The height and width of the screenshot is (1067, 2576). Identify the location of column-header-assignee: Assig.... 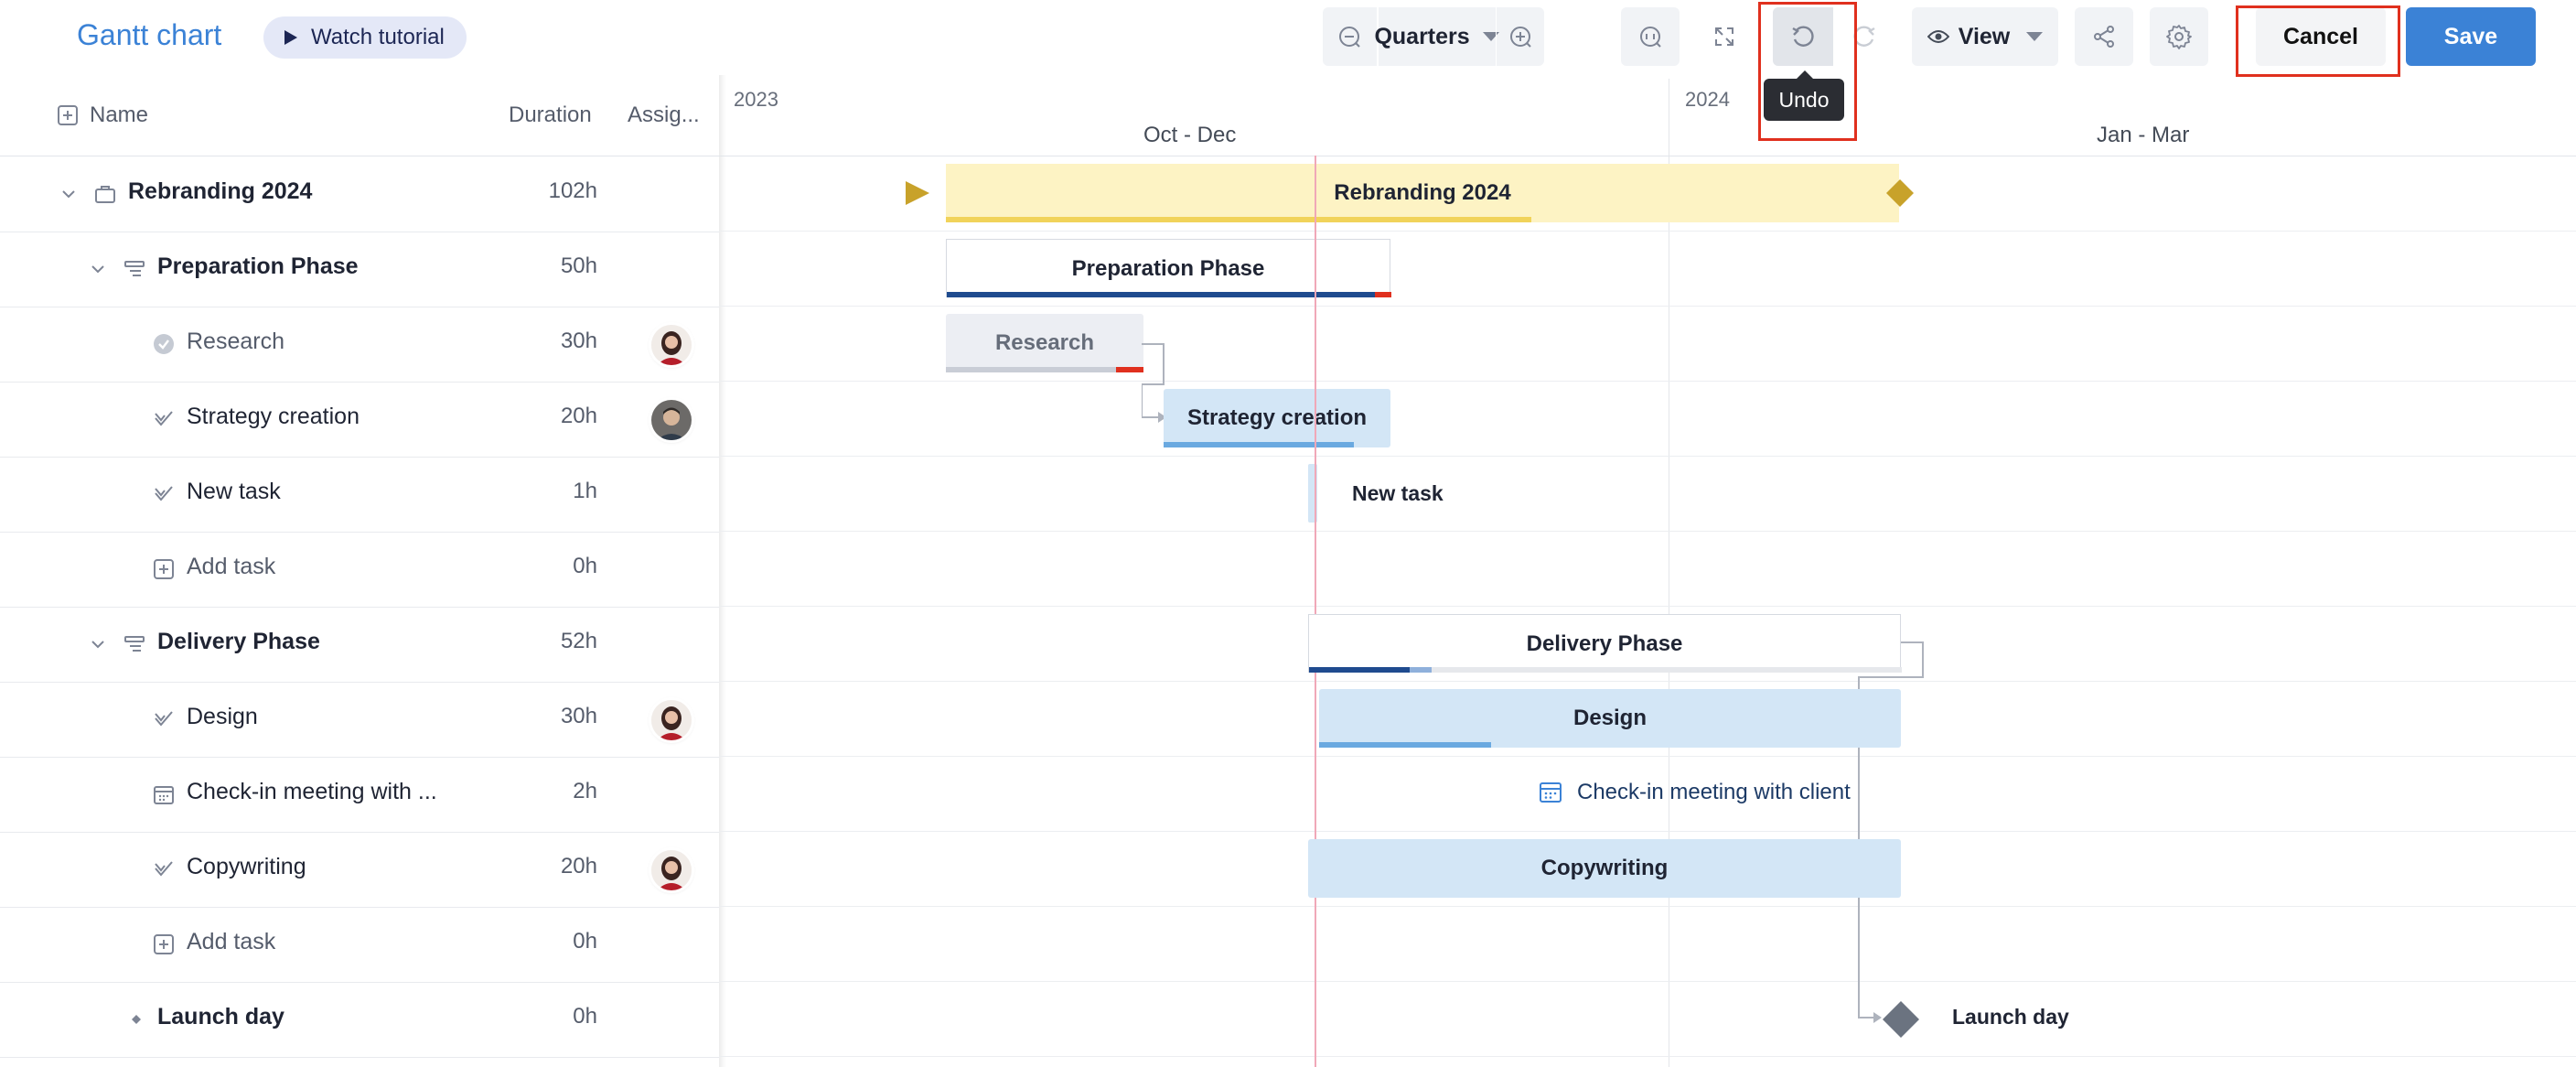
(664, 115).